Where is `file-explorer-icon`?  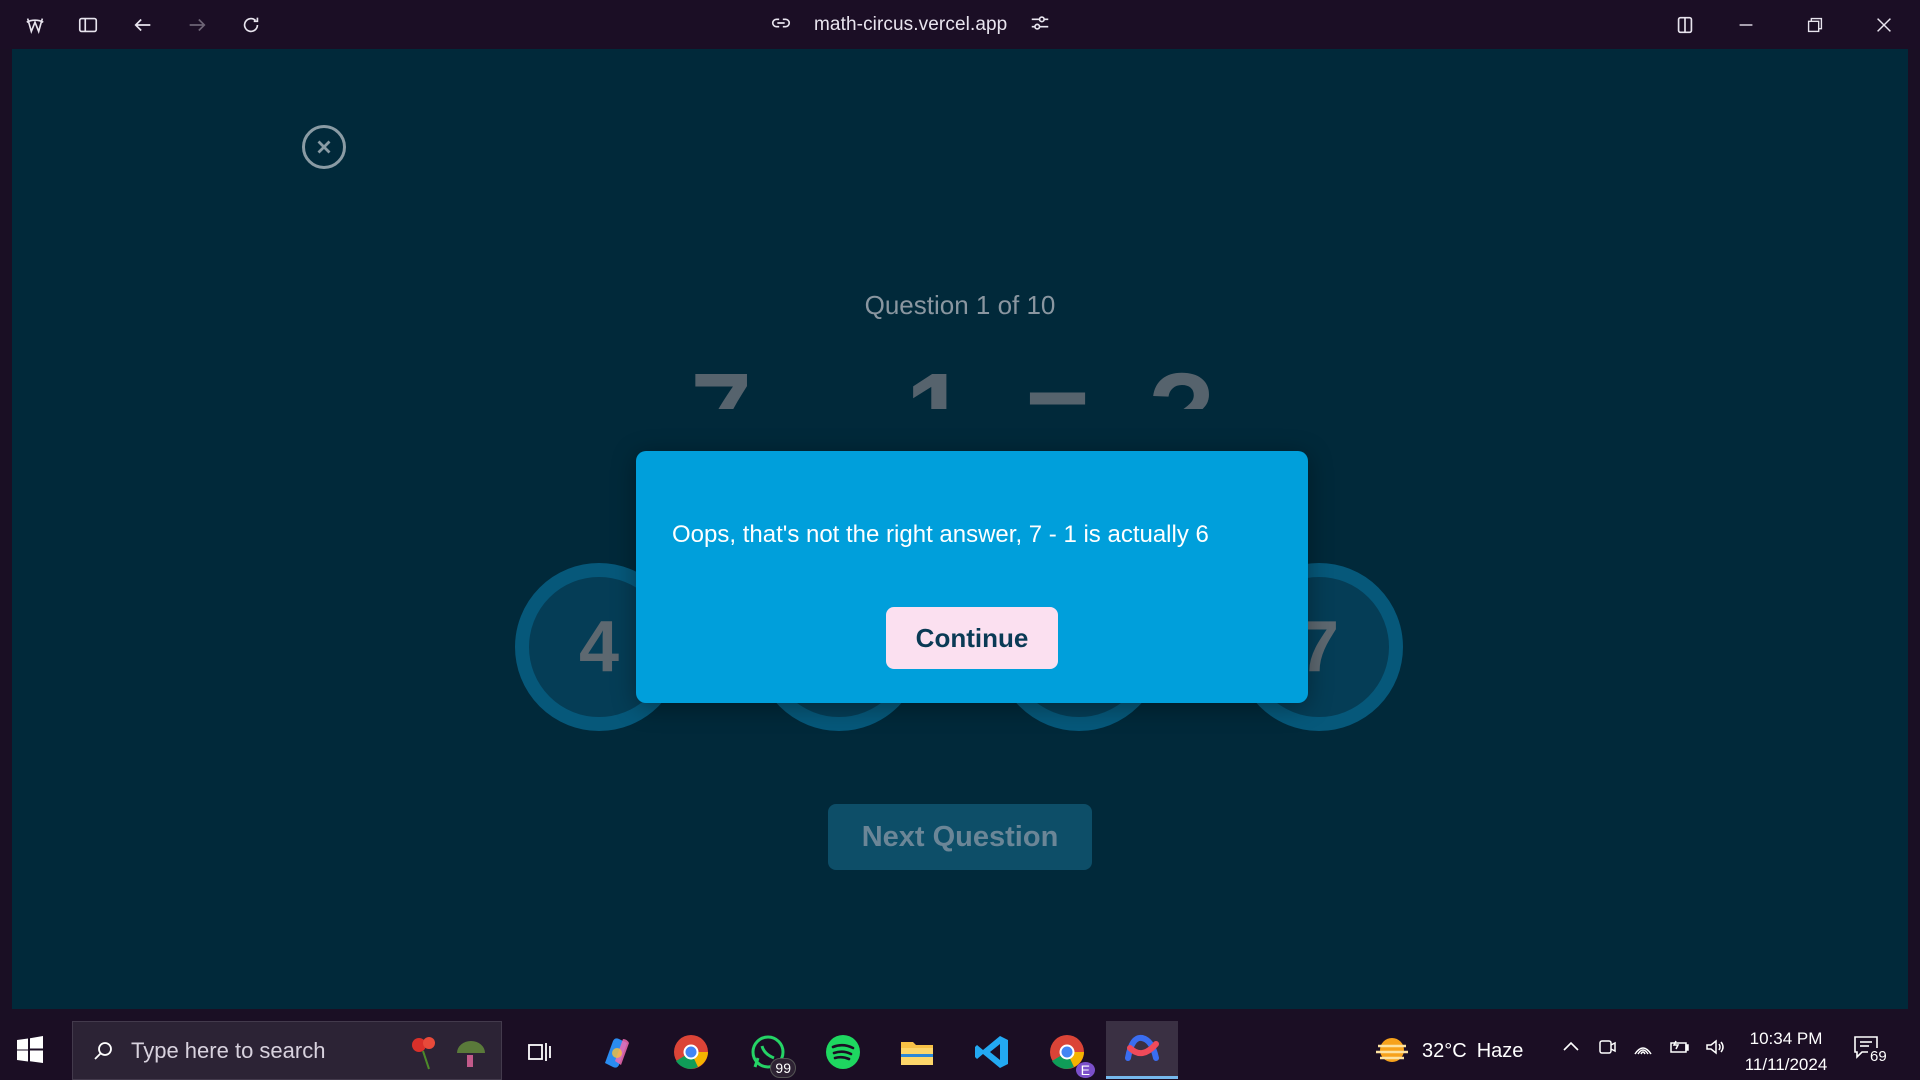 file-explorer-icon is located at coordinates (917, 1052).